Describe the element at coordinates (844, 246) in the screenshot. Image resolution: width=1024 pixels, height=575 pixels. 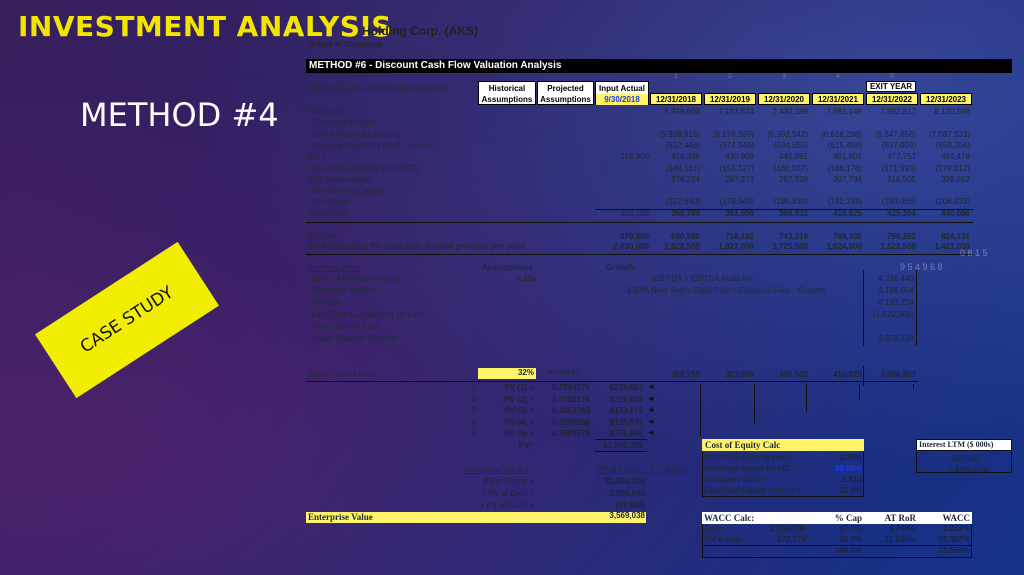
I see `debt-cell: 1,624,000` at that location.